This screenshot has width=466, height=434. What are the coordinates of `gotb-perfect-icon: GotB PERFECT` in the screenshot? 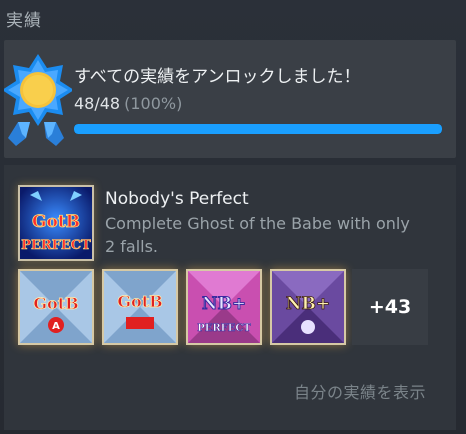 It's located at (56, 223).